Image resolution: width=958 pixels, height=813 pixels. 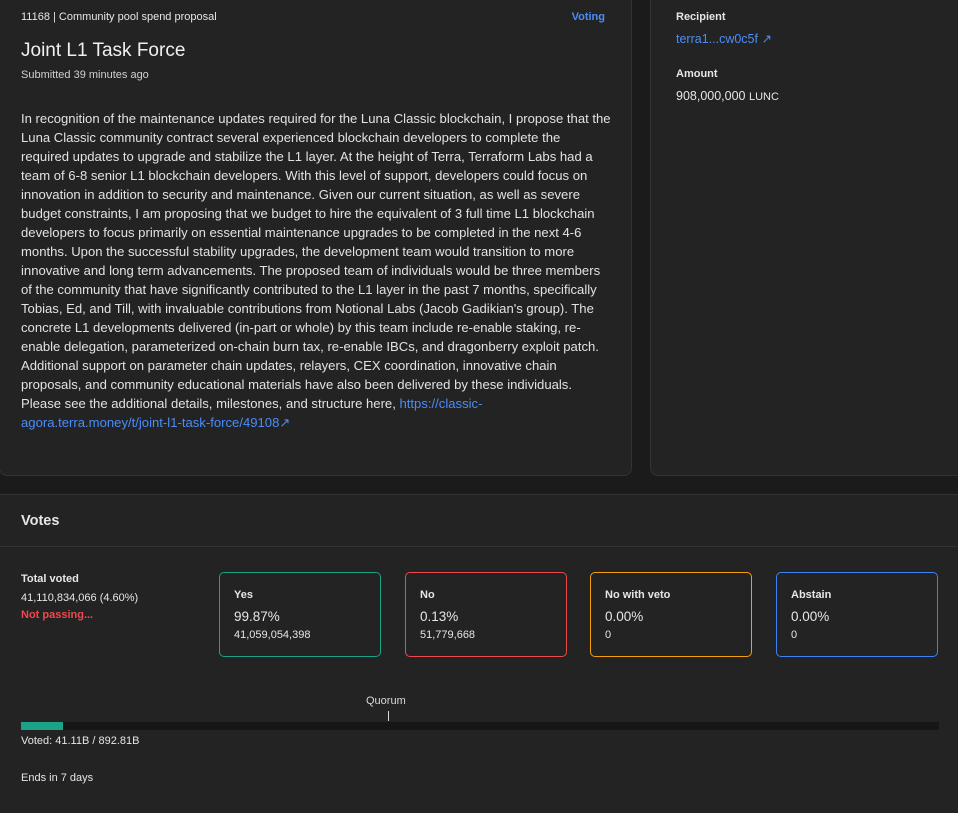 I want to click on voted-amount: Voted: 41.11B / 892.81B, so click(x=80, y=741).